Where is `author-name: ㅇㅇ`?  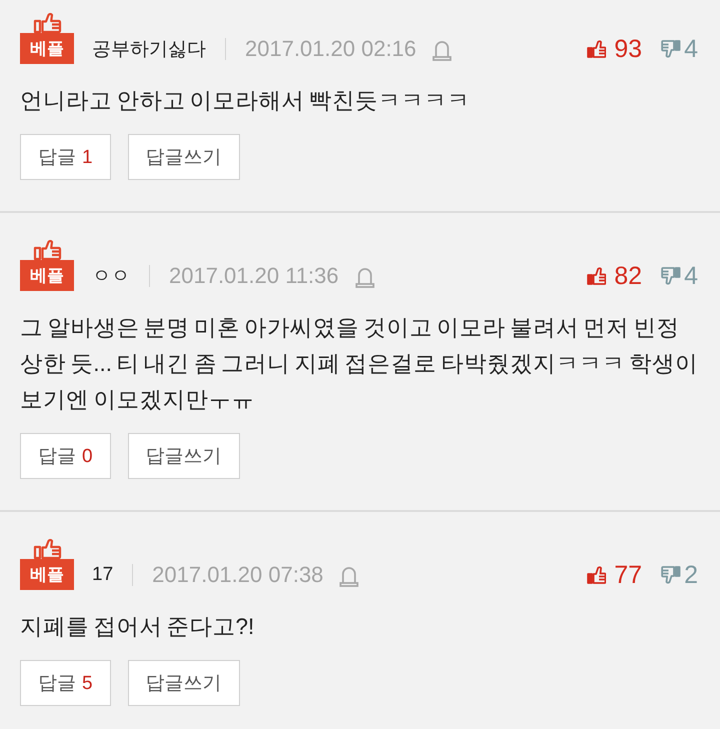
author-name: ㅇㅇ is located at coordinates (111, 276).